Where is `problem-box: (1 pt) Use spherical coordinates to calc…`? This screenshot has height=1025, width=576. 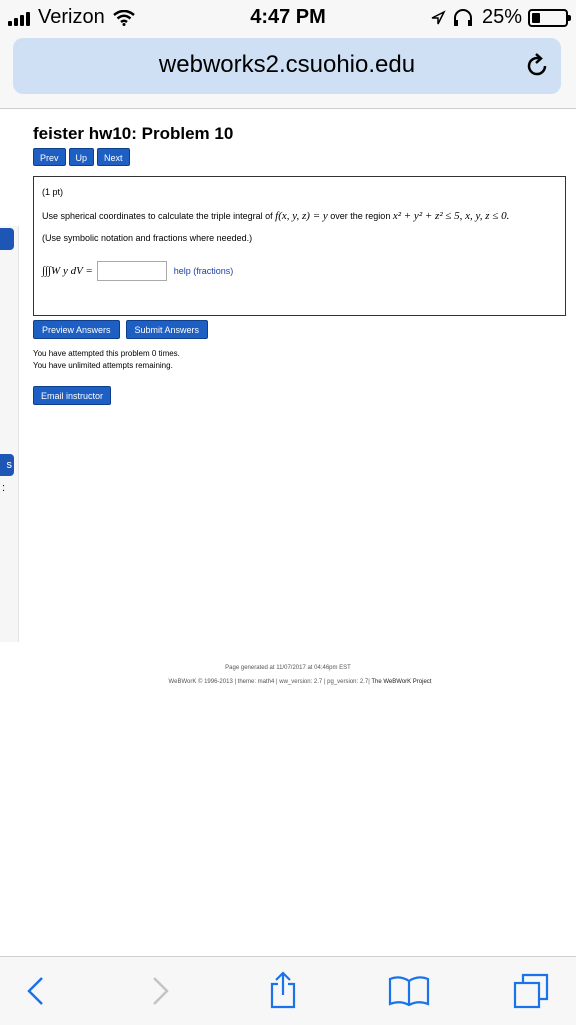
problem-box: (1 pt) Use spherical coordinates to calc… is located at coordinates (299, 246).